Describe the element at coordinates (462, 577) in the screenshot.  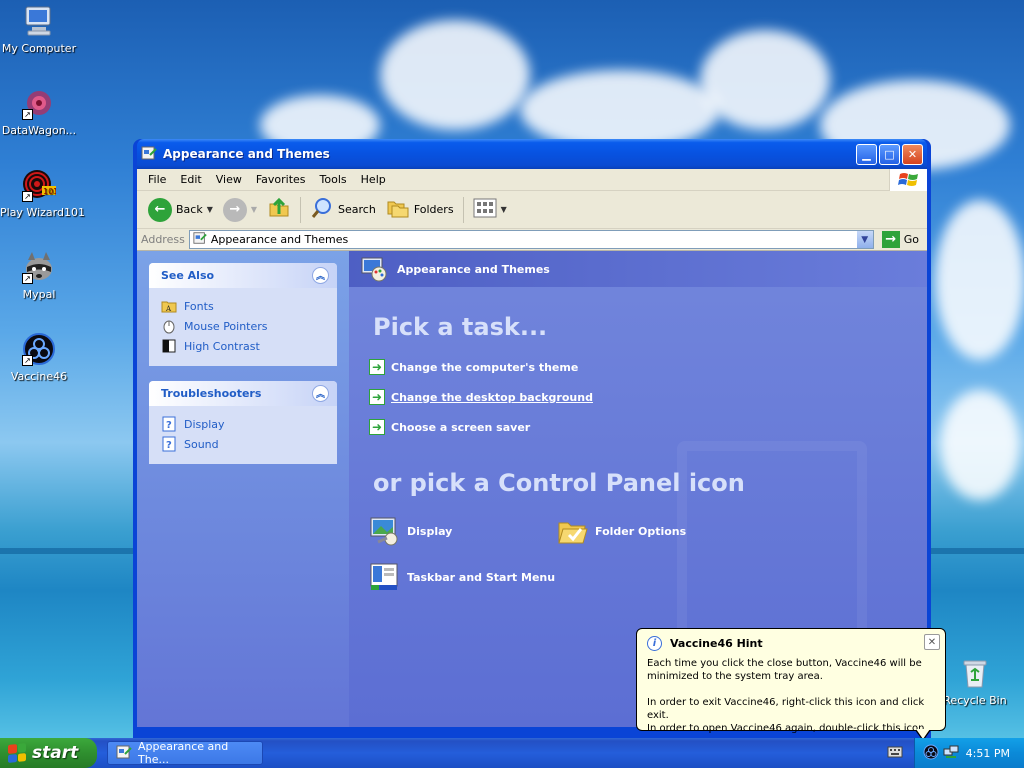
I see `cp-icon-taskbar-start-menu: Taskbar and Start Menu` at that location.